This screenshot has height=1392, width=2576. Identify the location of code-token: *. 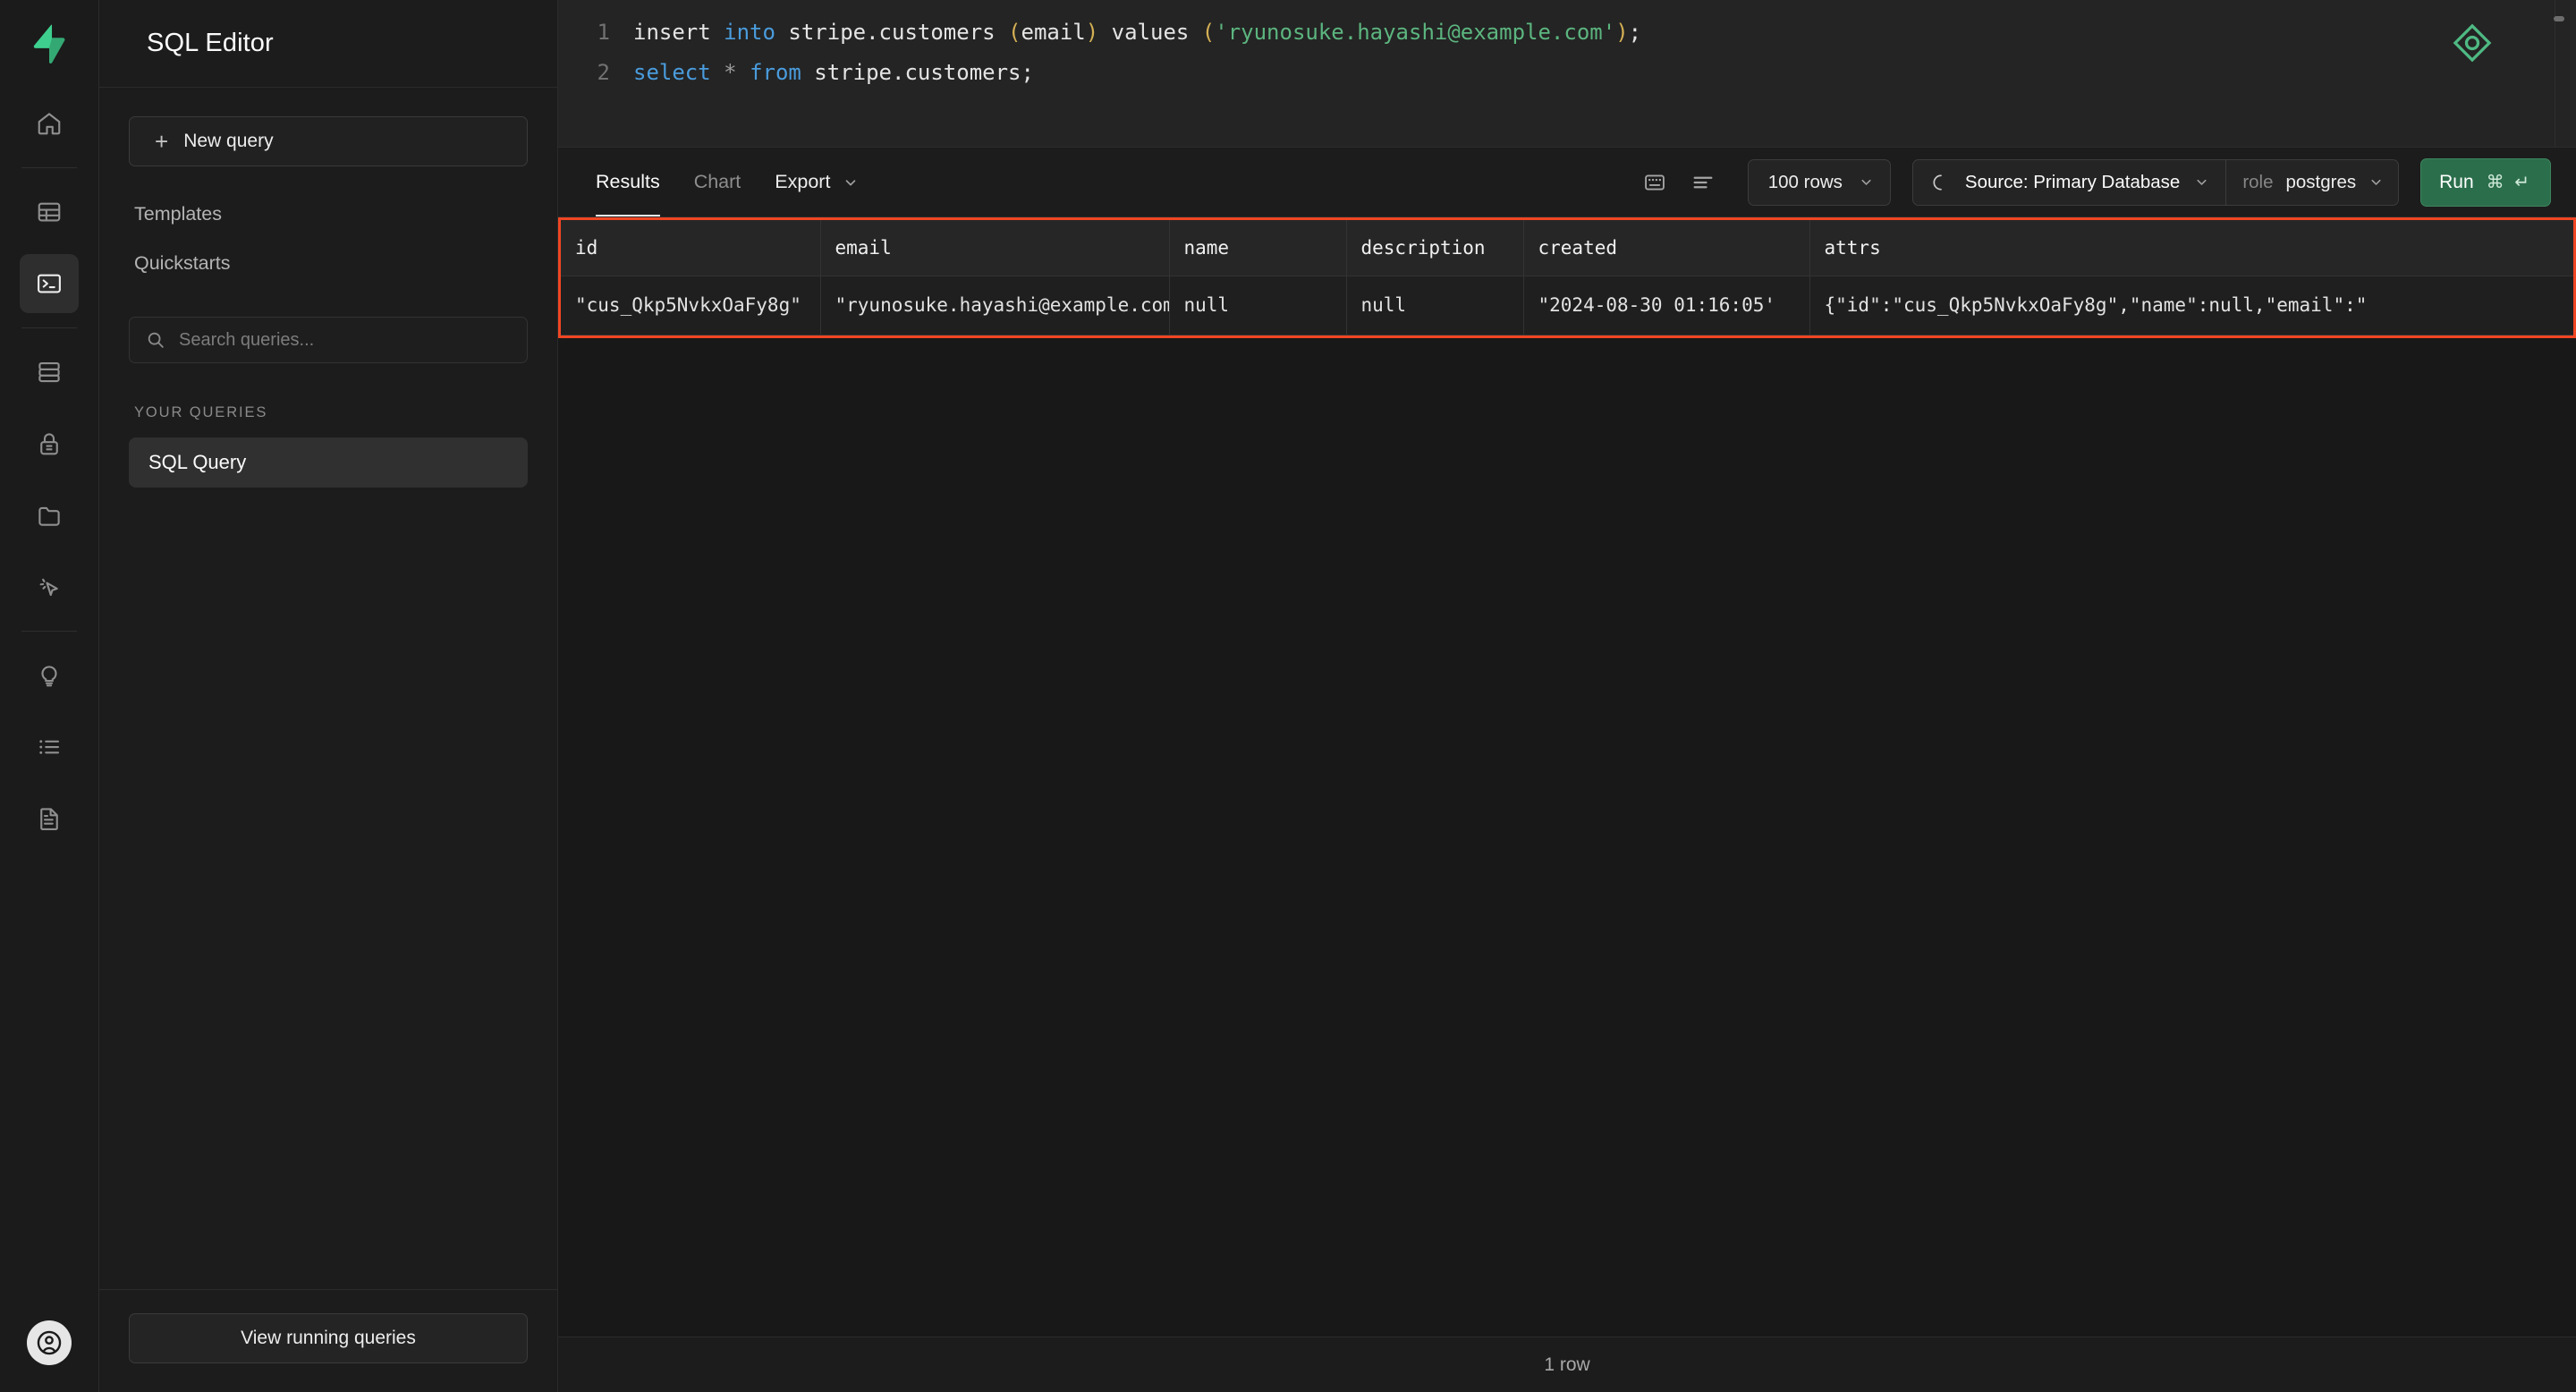
(730, 72).